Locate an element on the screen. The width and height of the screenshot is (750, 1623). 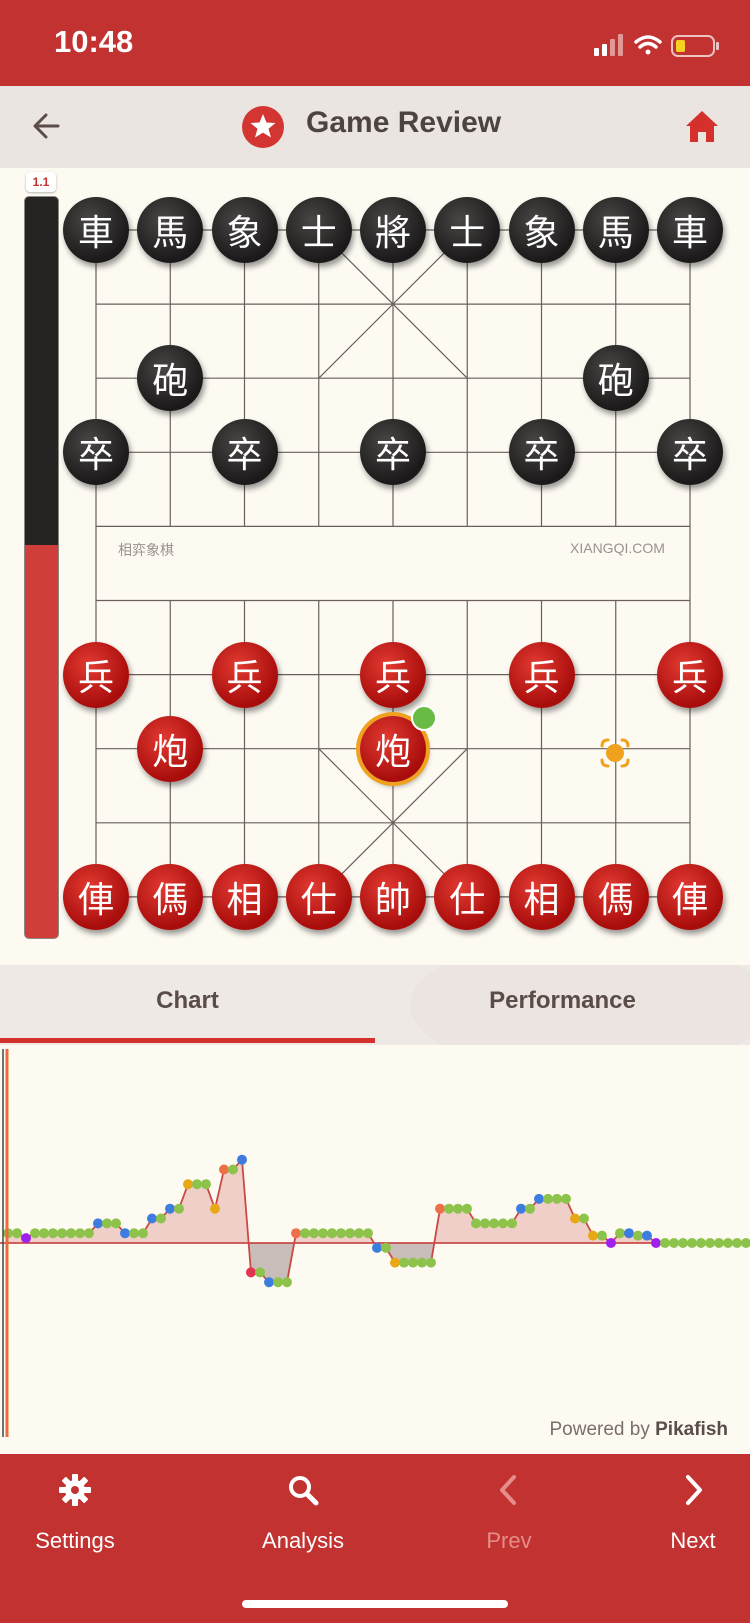
status-bar: 10:48 is located at coordinates (375, 43).